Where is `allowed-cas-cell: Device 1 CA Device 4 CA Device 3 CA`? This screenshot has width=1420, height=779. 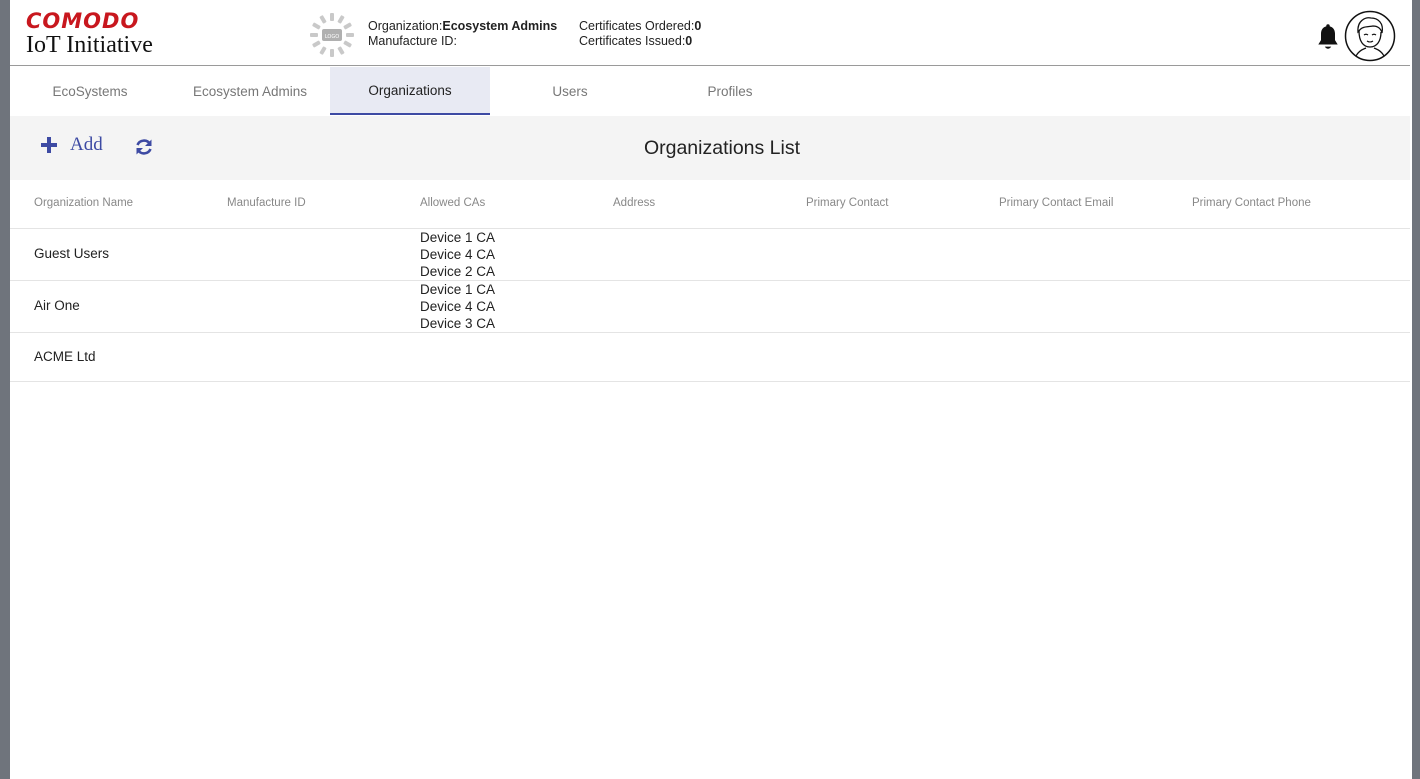 allowed-cas-cell: Device 1 CA Device 4 CA Device 3 CA is located at coordinates (457, 306).